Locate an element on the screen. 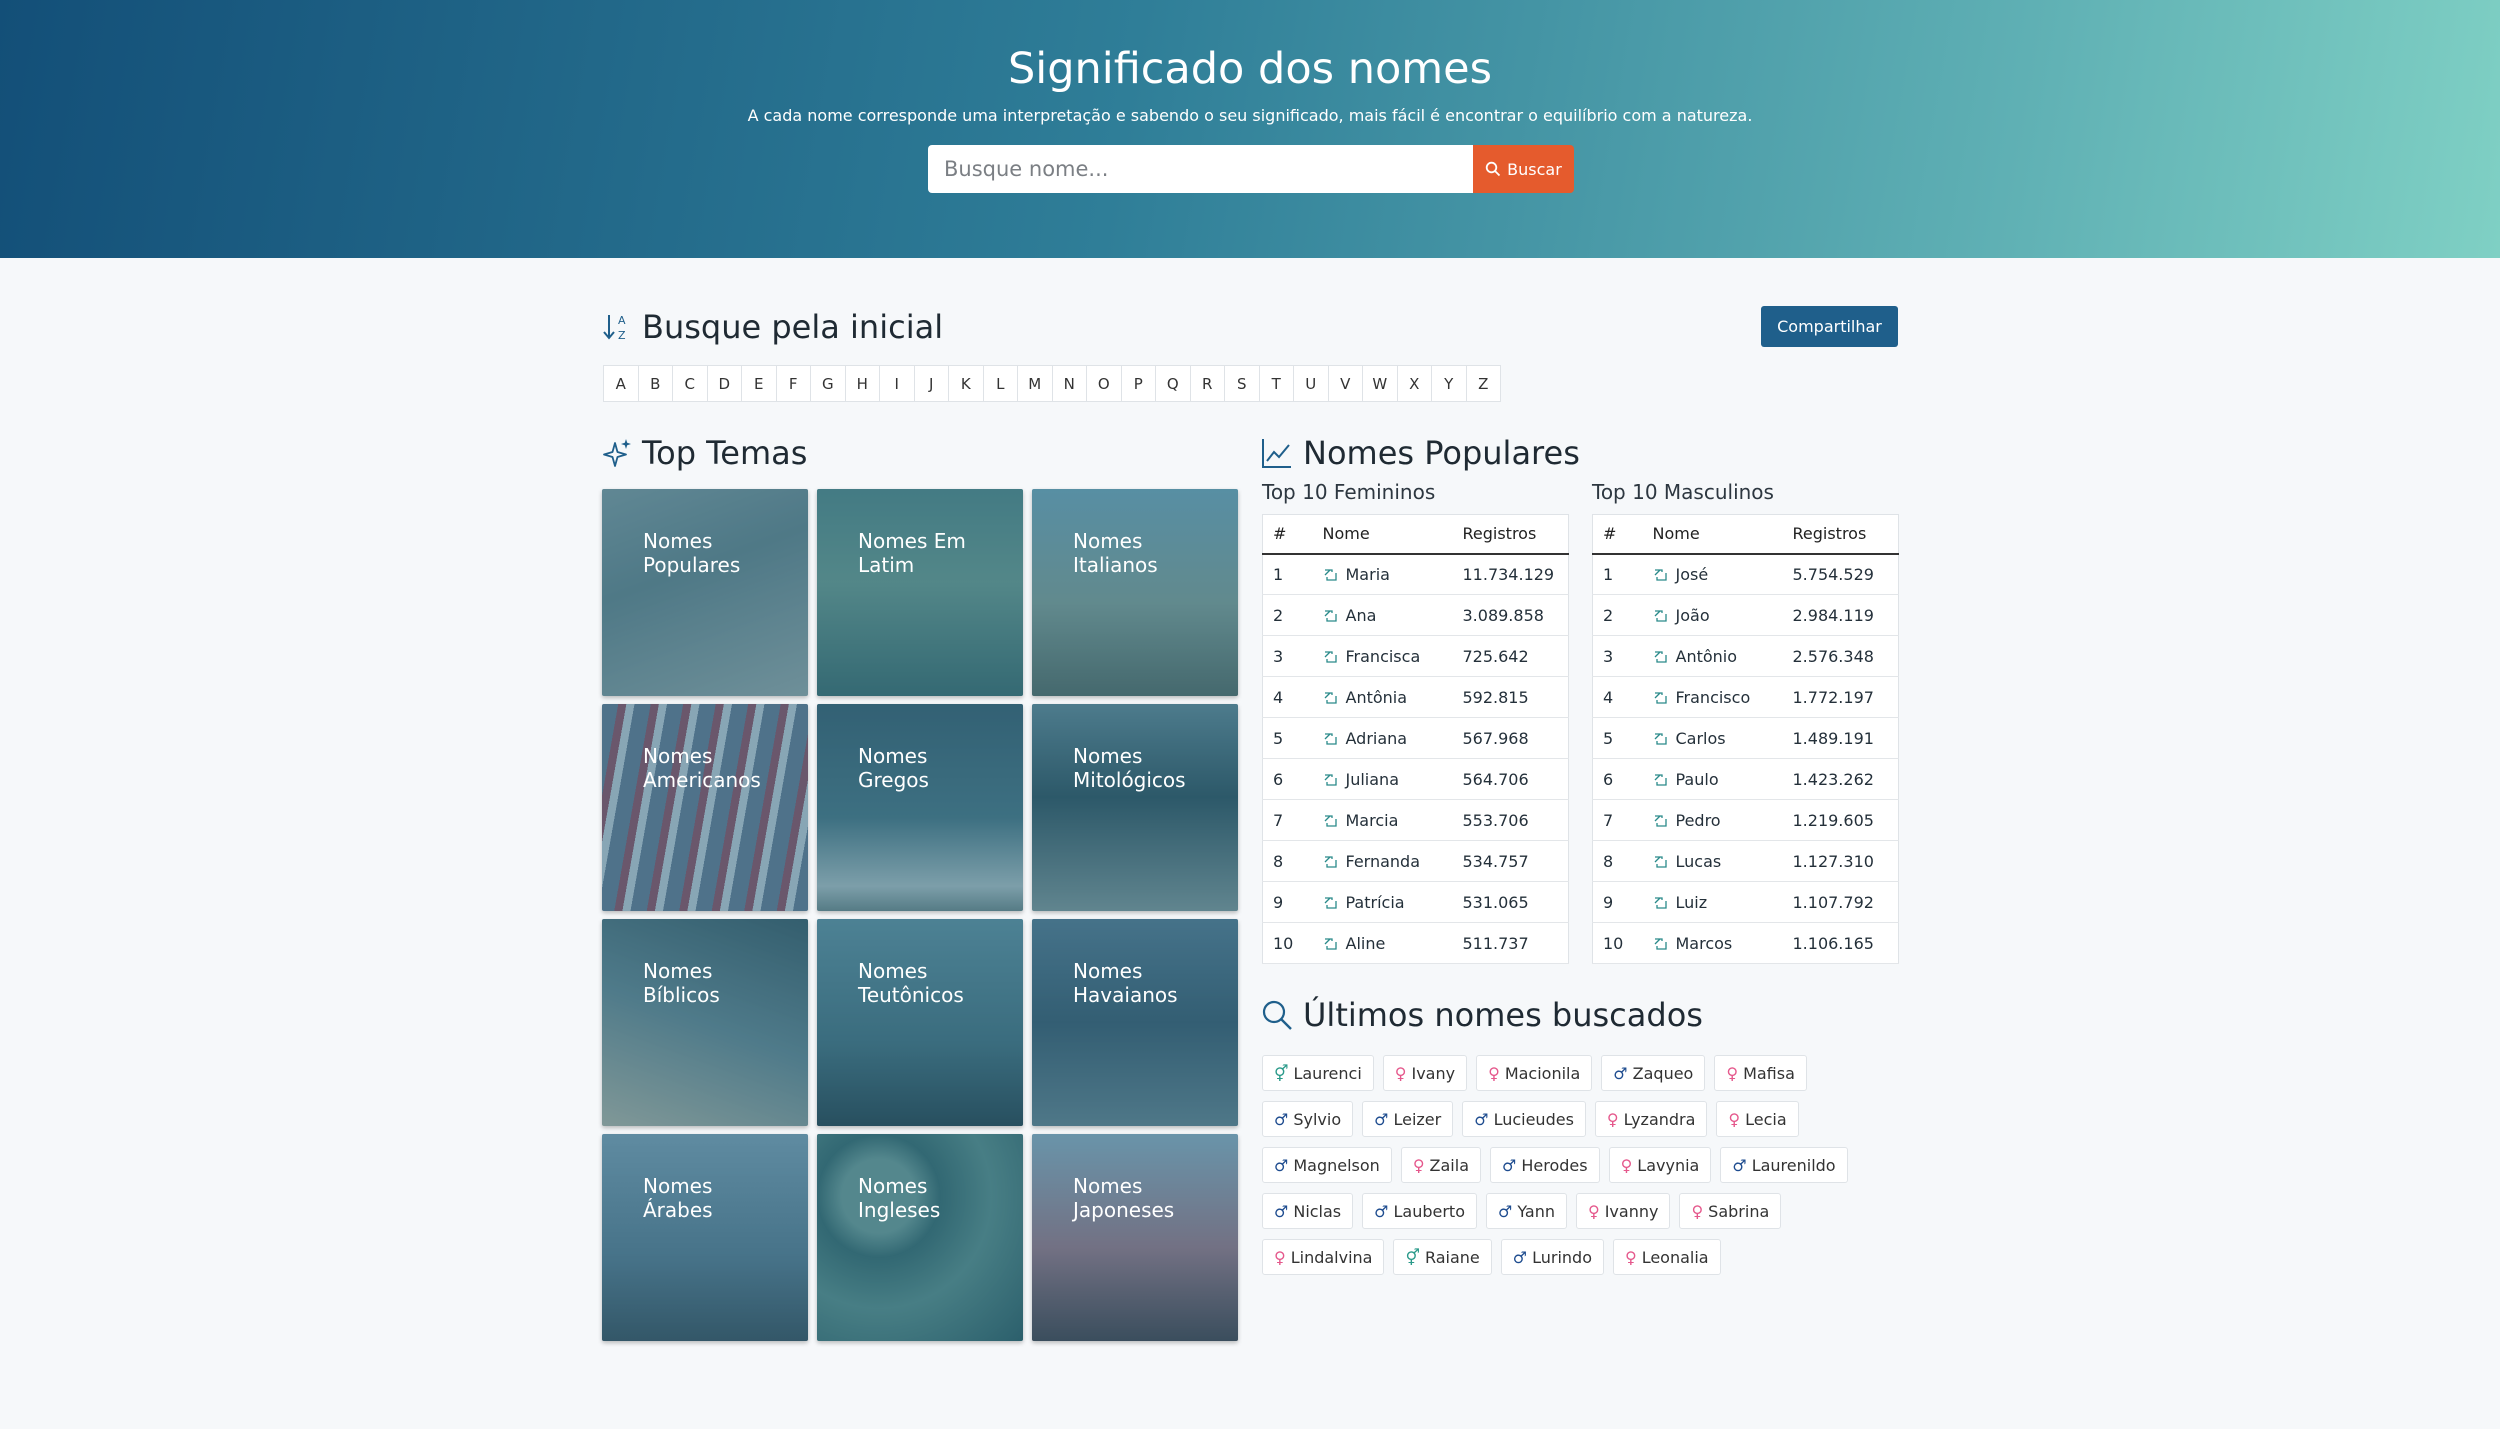 The width and height of the screenshot is (2500, 1429). name-cell: Marcia is located at coordinates (1382, 820).